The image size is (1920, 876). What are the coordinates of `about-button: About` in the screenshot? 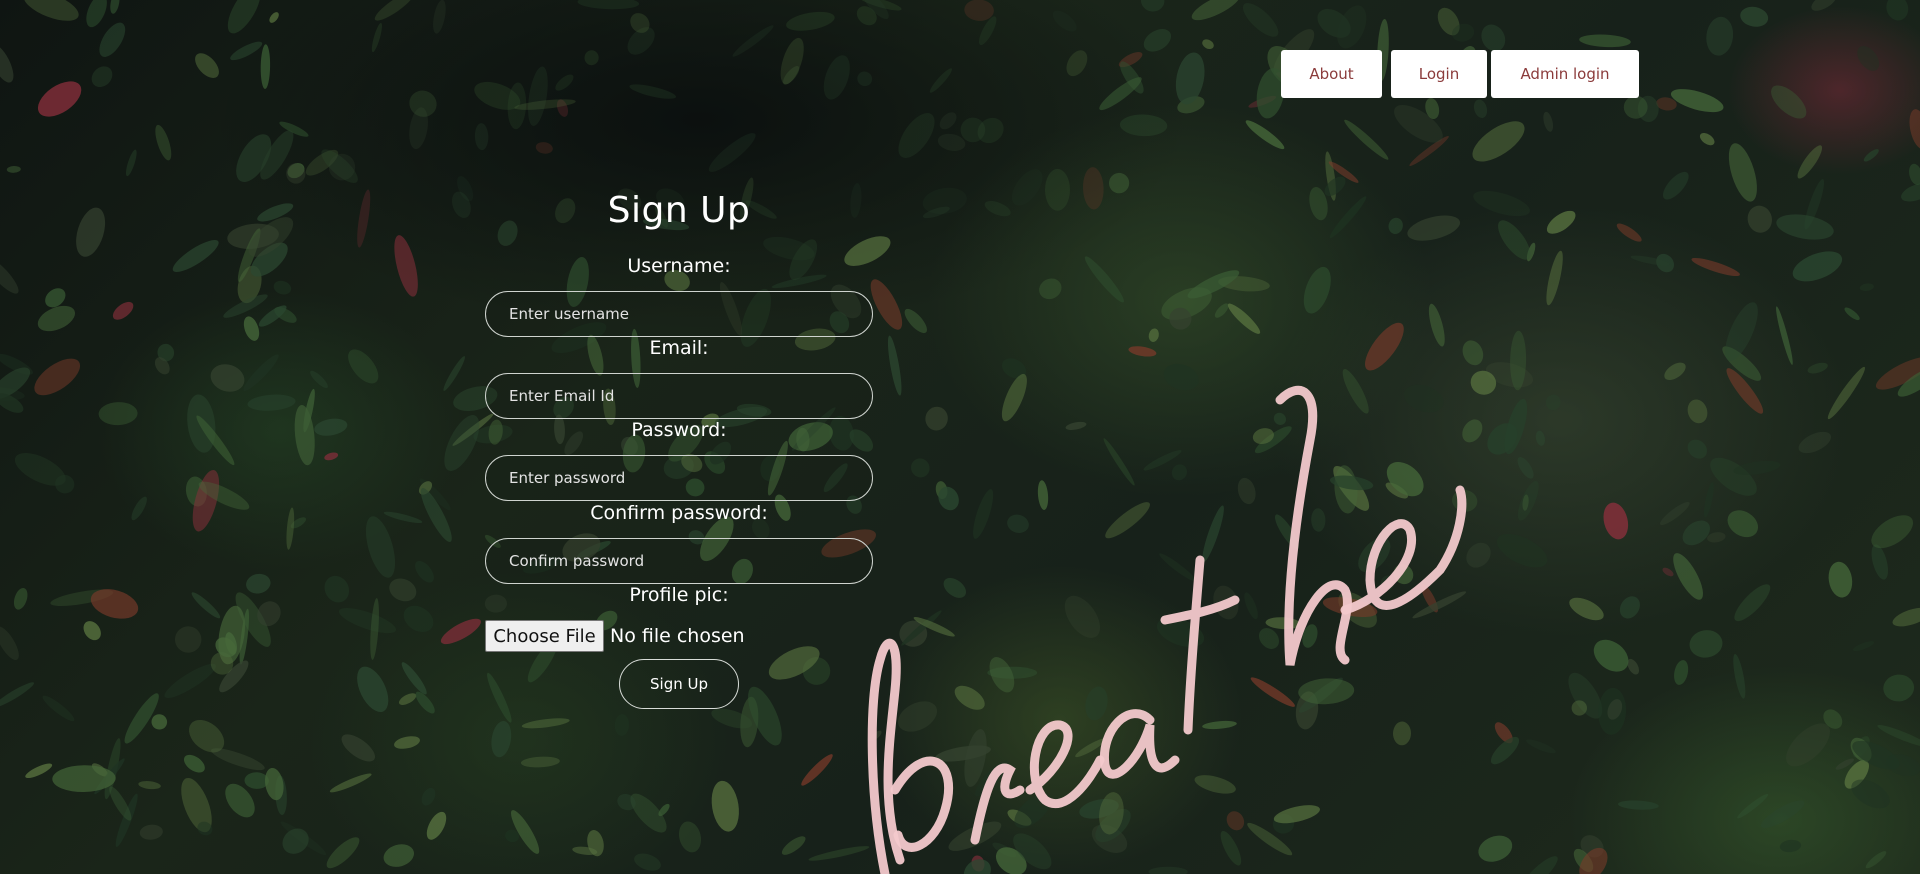 It's located at (1331, 74).